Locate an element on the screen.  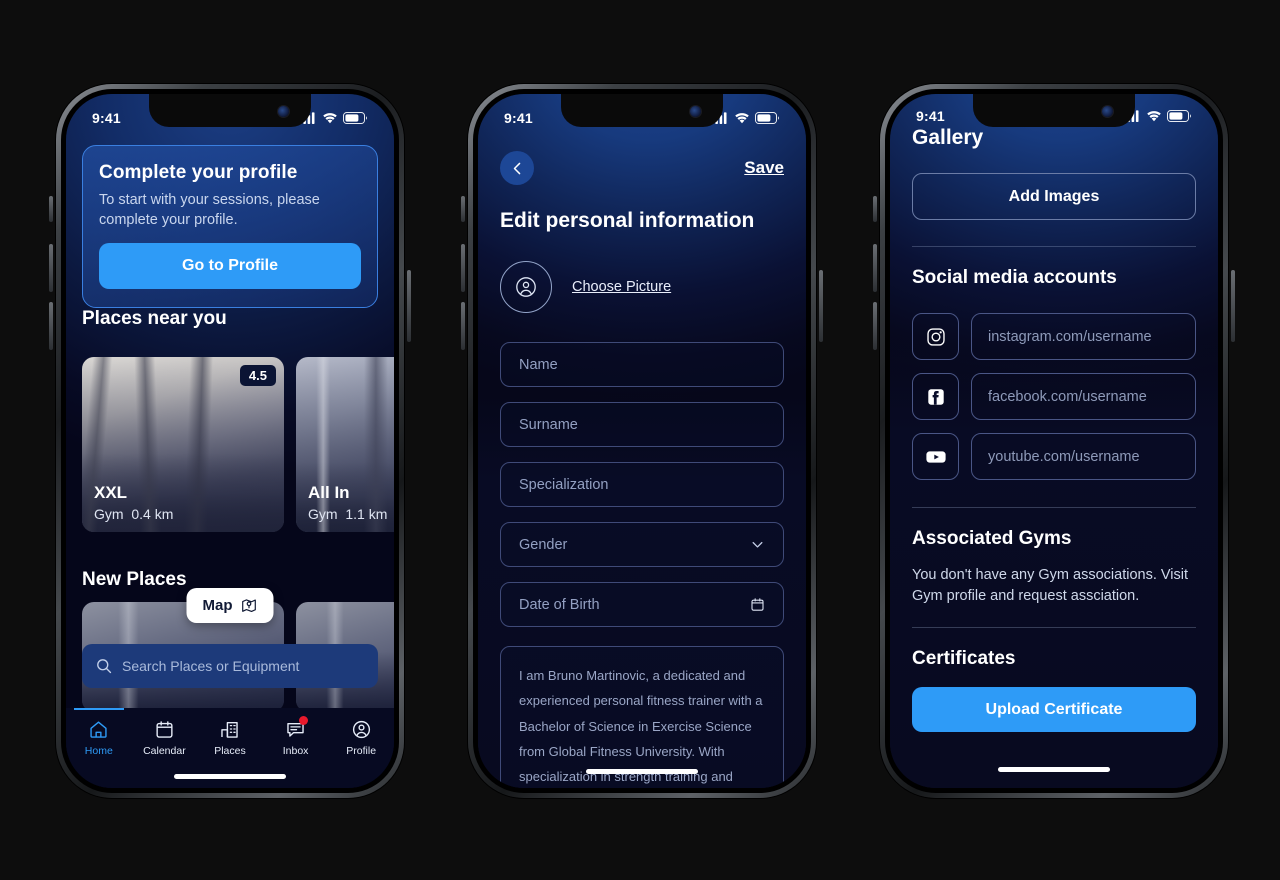
home-icon is located at coordinates (98, 729).